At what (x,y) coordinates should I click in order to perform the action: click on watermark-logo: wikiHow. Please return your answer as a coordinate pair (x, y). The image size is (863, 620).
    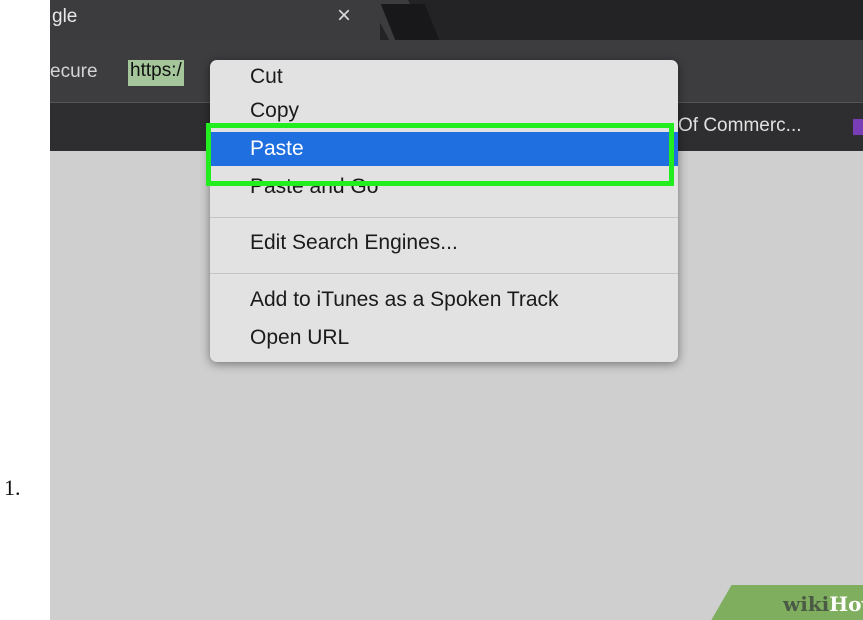
    Looking at the image, I should click on (823, 604).